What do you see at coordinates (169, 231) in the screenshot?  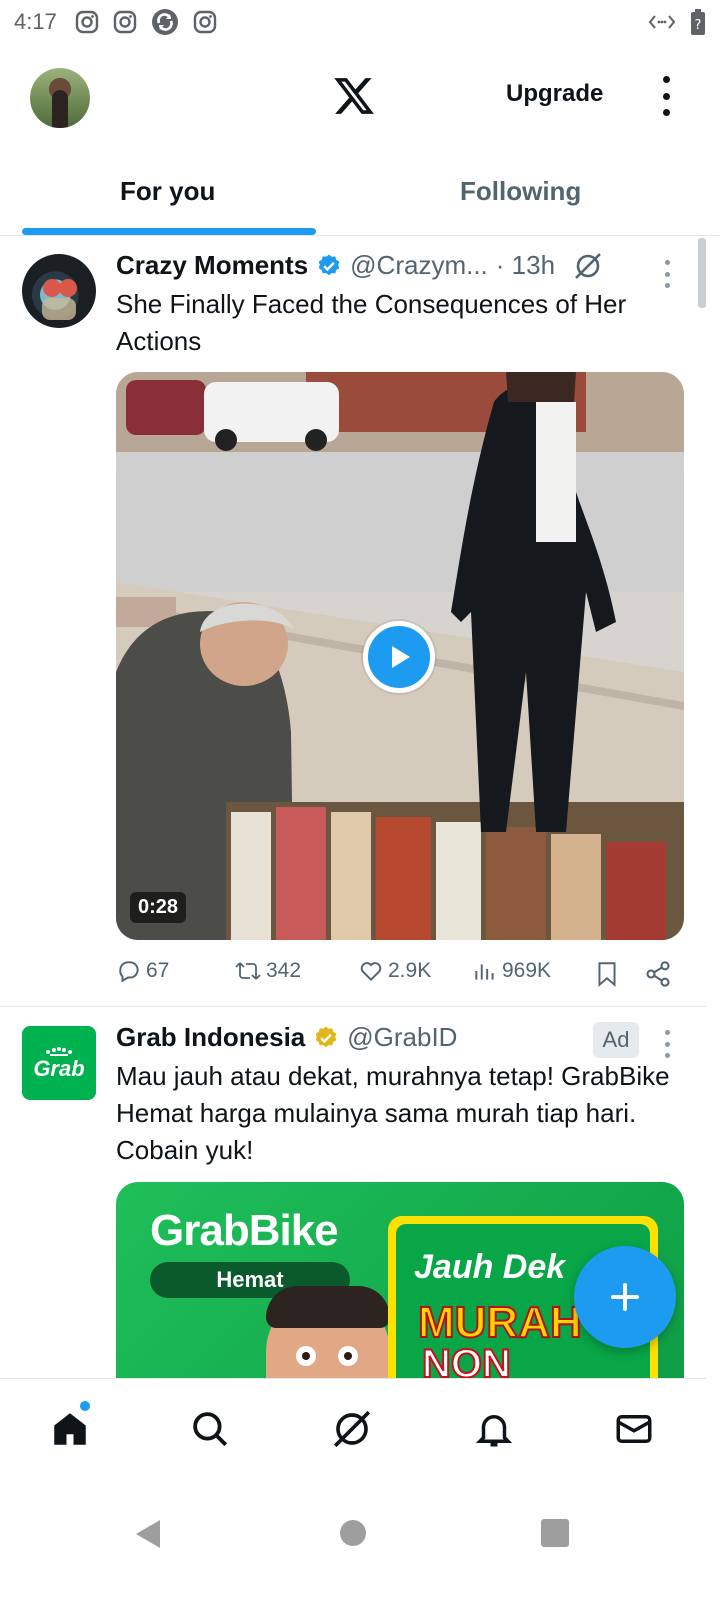 I see `active-tab-indicator` at bounding box center [169, 231].